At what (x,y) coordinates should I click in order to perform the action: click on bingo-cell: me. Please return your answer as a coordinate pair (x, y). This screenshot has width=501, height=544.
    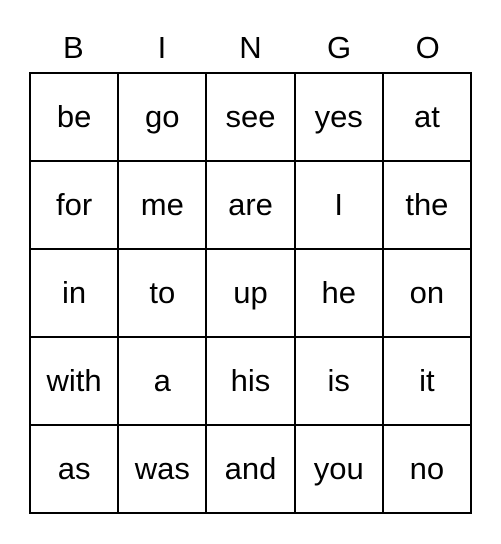
    Looking at the image, I should click on (163, 206).